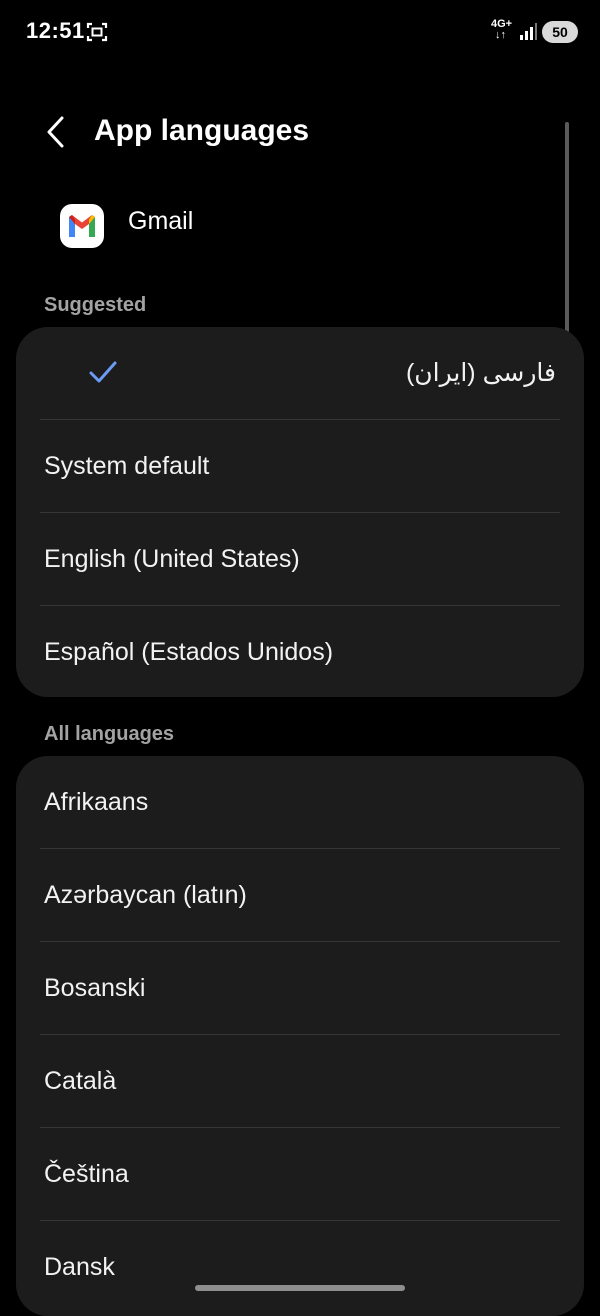 Image resolution: width=600 pixels, height=1316 pixels. What do you see at coordinates (79, 1267) in the screenshot?
I see `language-label: Dansk` at bounding box center [79, 1267].